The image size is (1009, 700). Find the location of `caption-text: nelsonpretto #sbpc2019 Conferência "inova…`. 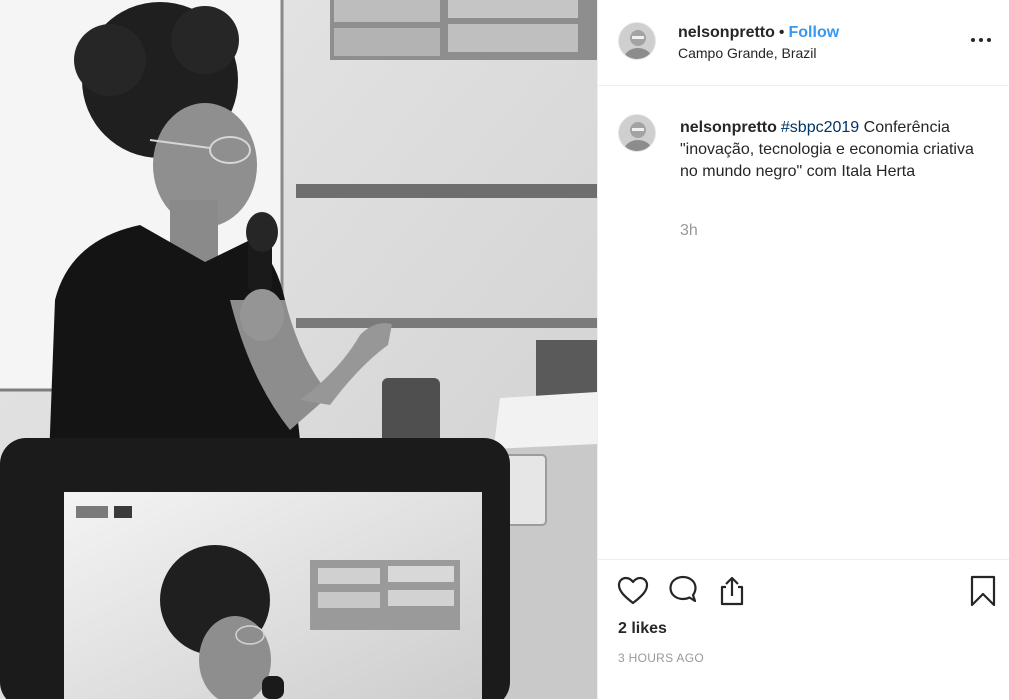

caption-text: nelsonpretto #sbpc2019 Conferência "inova… is located at coordinates (832, 150).